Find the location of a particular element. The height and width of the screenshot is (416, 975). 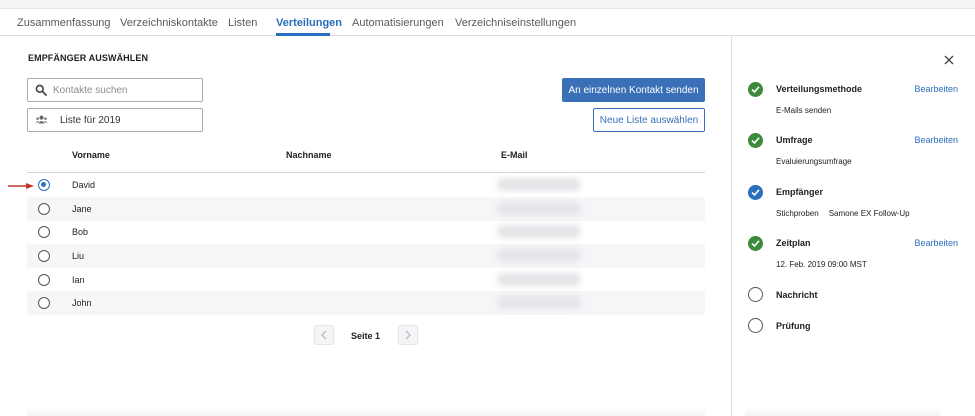

first-name-cell: Liu is located at coordinates (78, 256).